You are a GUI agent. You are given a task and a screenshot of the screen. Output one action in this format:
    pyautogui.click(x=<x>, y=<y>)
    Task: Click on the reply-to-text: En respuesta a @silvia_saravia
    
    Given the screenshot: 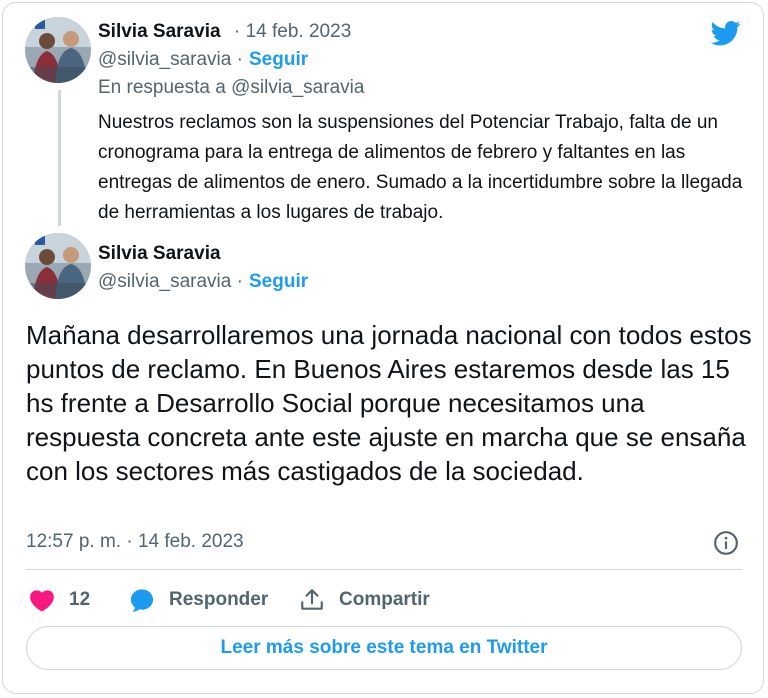 What is the action you would take?
    pyautogui.click(x=231, y=87)
    